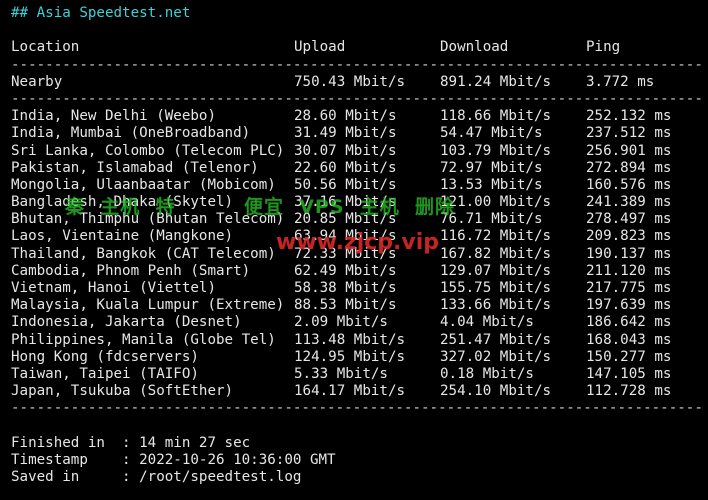 This screenshot has height=500, width=708. I want to click on row-upload: 63.94 Mbit/s, so click(345, 236).